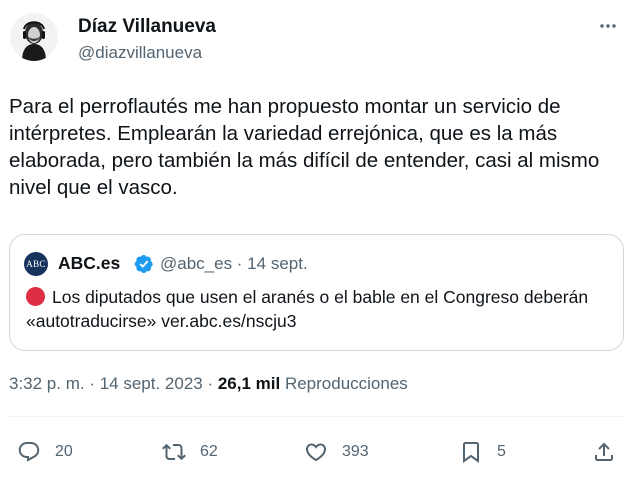  I want to click on share-button, so click(604, 452).